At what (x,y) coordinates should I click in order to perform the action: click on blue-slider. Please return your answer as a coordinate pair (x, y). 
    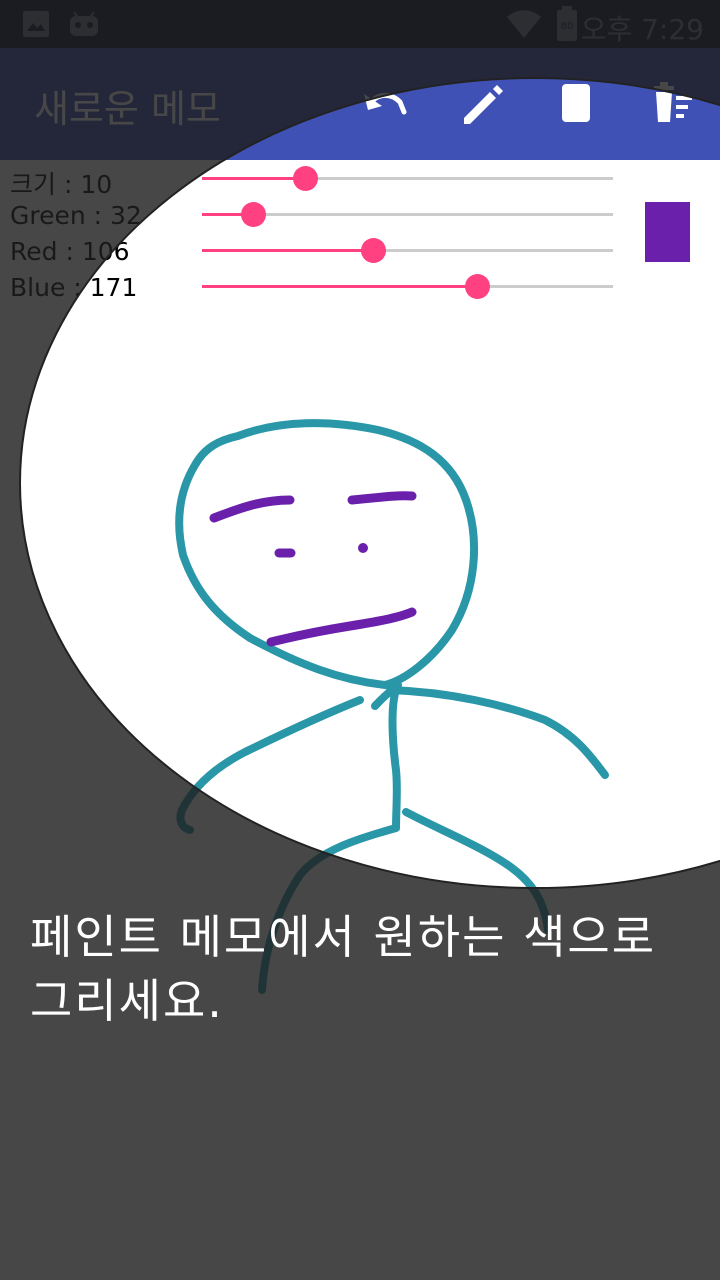
    Looking at the image, I should click on (407, 286).